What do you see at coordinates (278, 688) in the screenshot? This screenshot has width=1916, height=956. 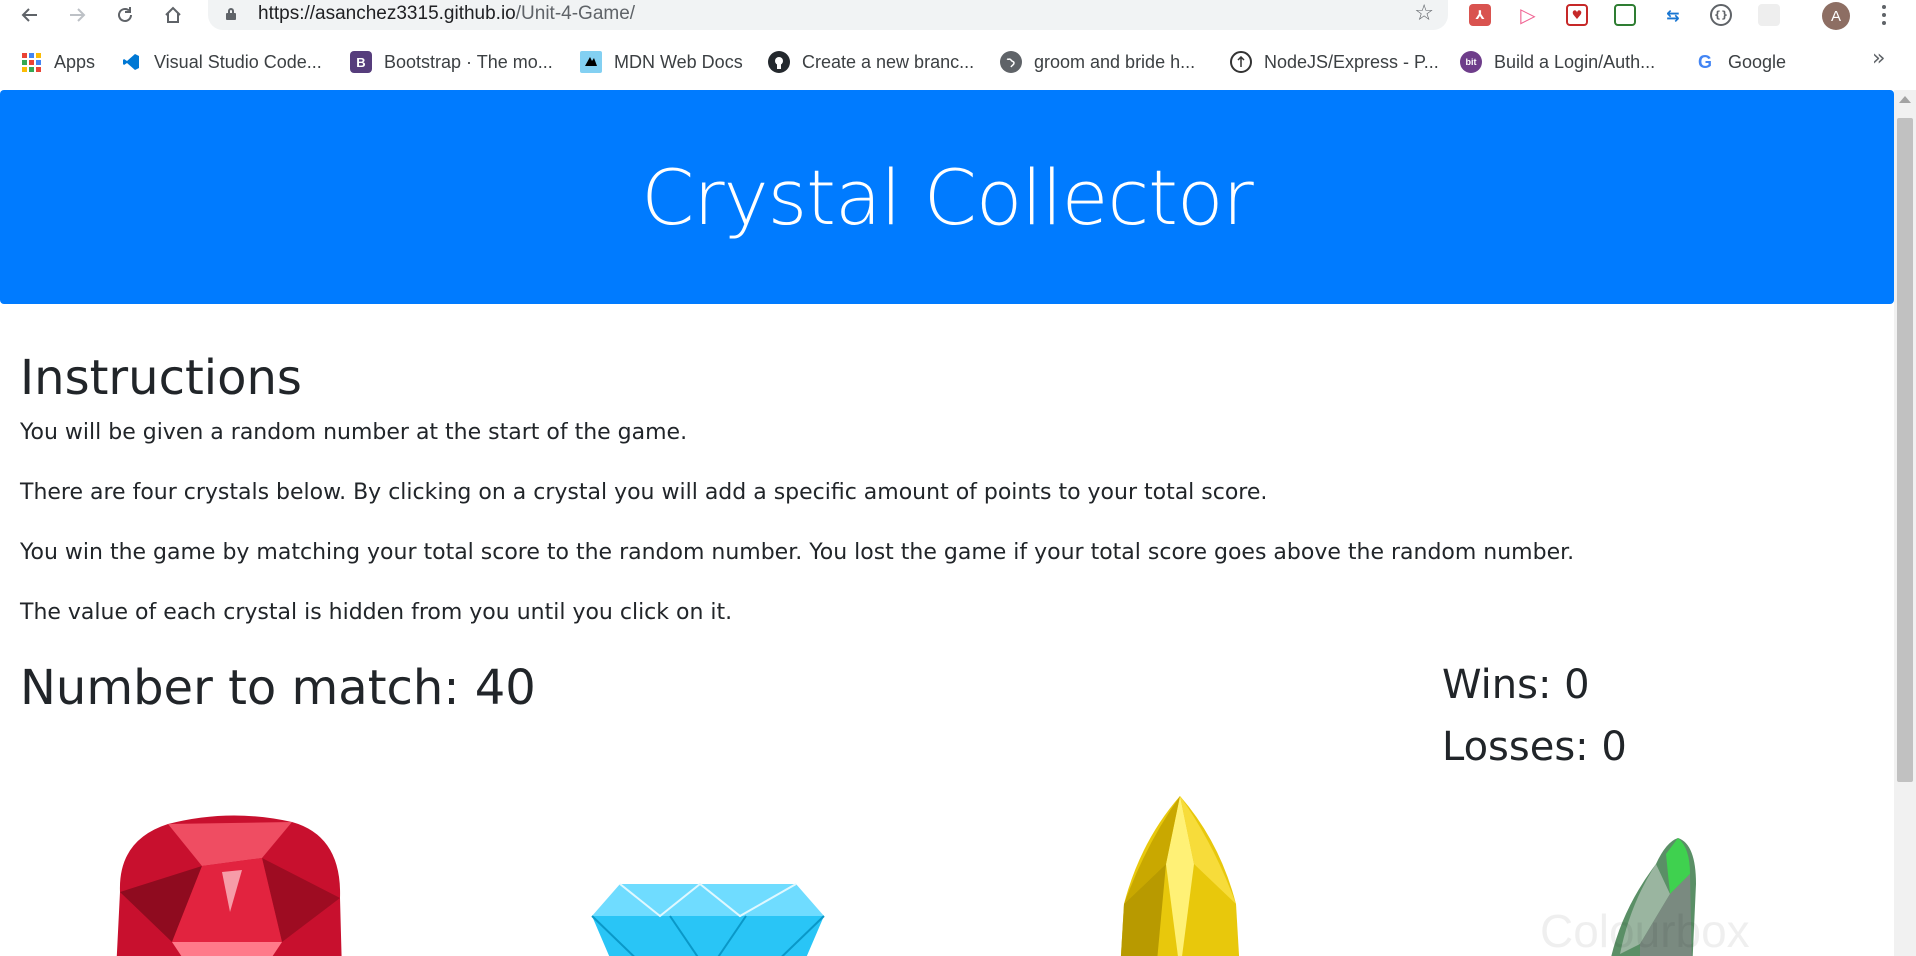 I see `number-to-match: Number to match: 40` at bounding box center [278, 688].